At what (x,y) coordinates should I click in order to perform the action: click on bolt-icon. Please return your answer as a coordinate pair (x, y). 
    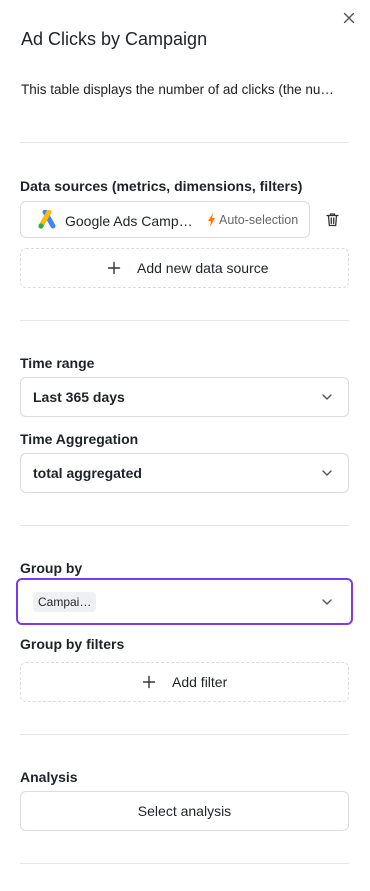
    Looking at the image, I should click on (211, 220).